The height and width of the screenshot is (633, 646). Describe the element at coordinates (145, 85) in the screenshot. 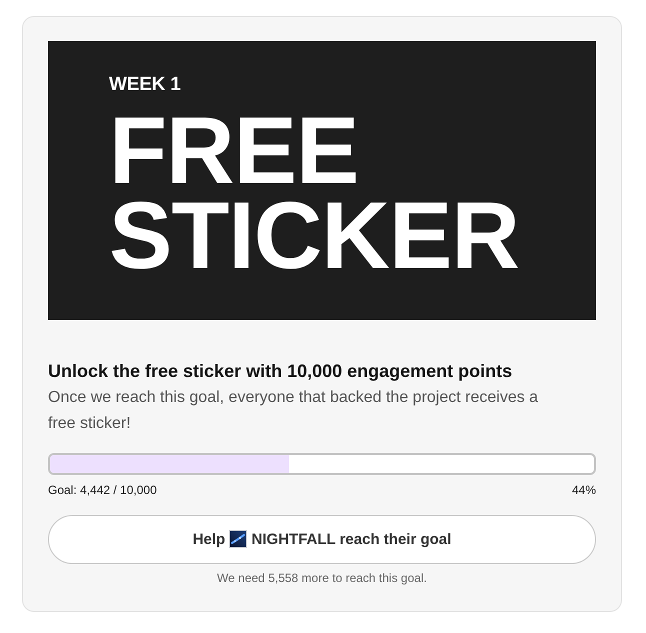

I see `banner-eyebrow: WEEK 1` at that location.